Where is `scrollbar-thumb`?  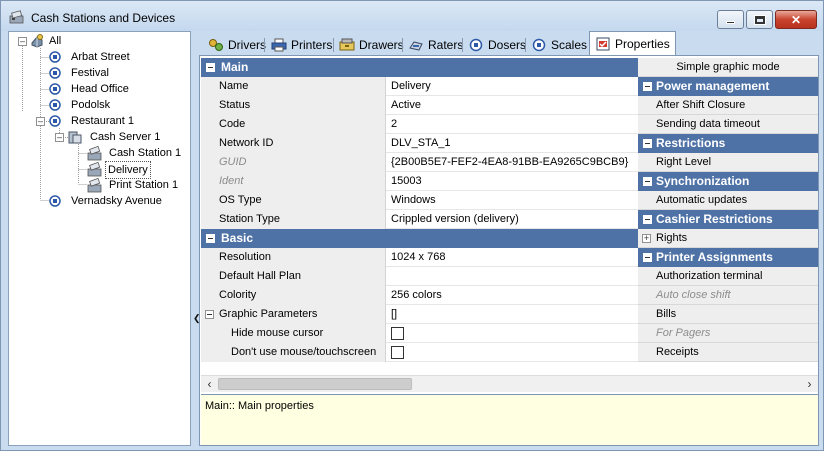
scrollbar-thumb is located at coordinates (315, 384).